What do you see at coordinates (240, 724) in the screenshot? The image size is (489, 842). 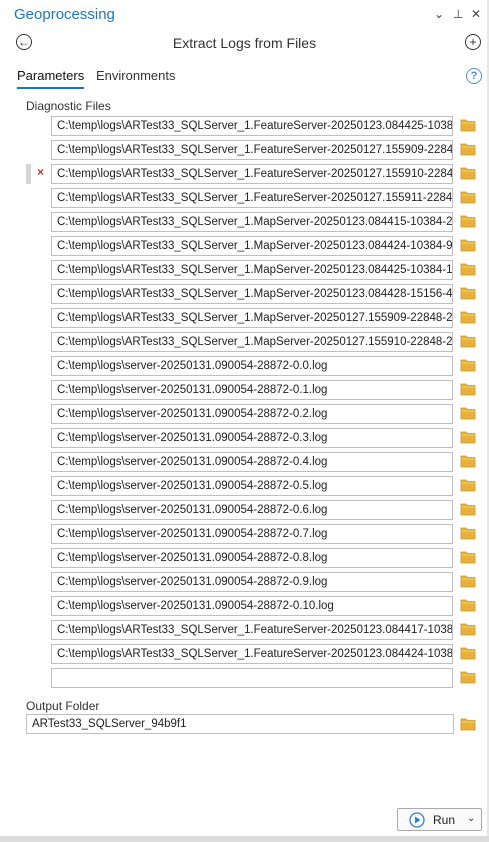 I see `output-folder-input: ARTest33_SQLServer_94b9f1` at bounding box center [240, 724].